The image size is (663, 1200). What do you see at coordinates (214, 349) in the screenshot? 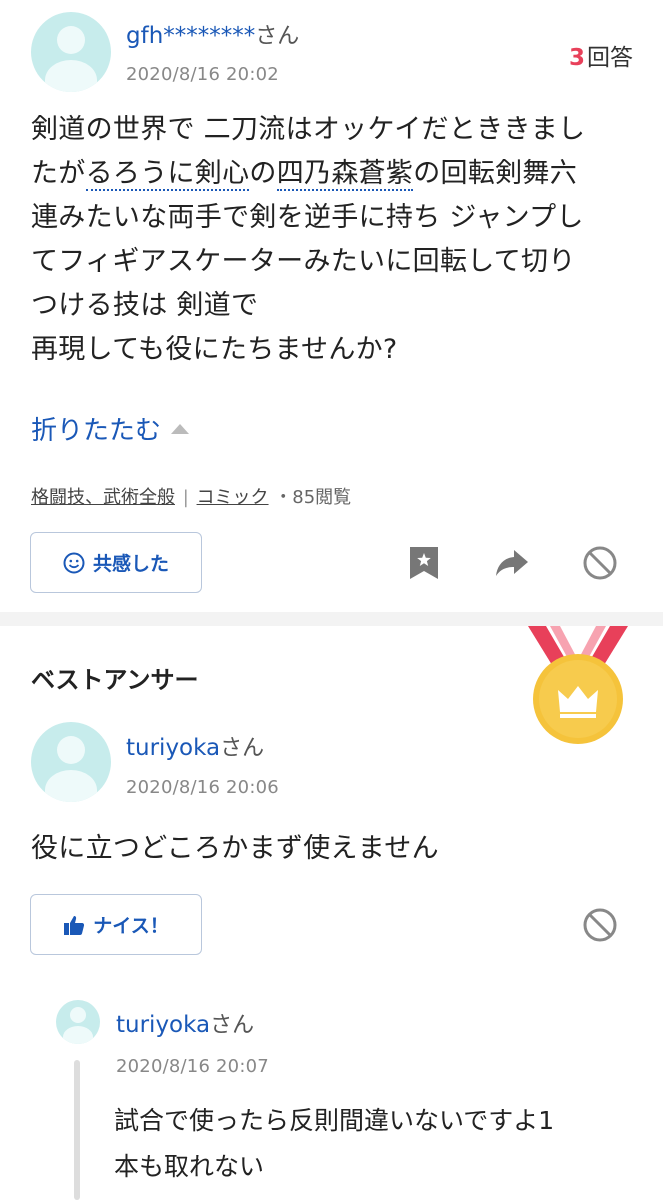
I see `question-text-line: 再現しても役にたちませんか?` at bounding box center [214, 349].